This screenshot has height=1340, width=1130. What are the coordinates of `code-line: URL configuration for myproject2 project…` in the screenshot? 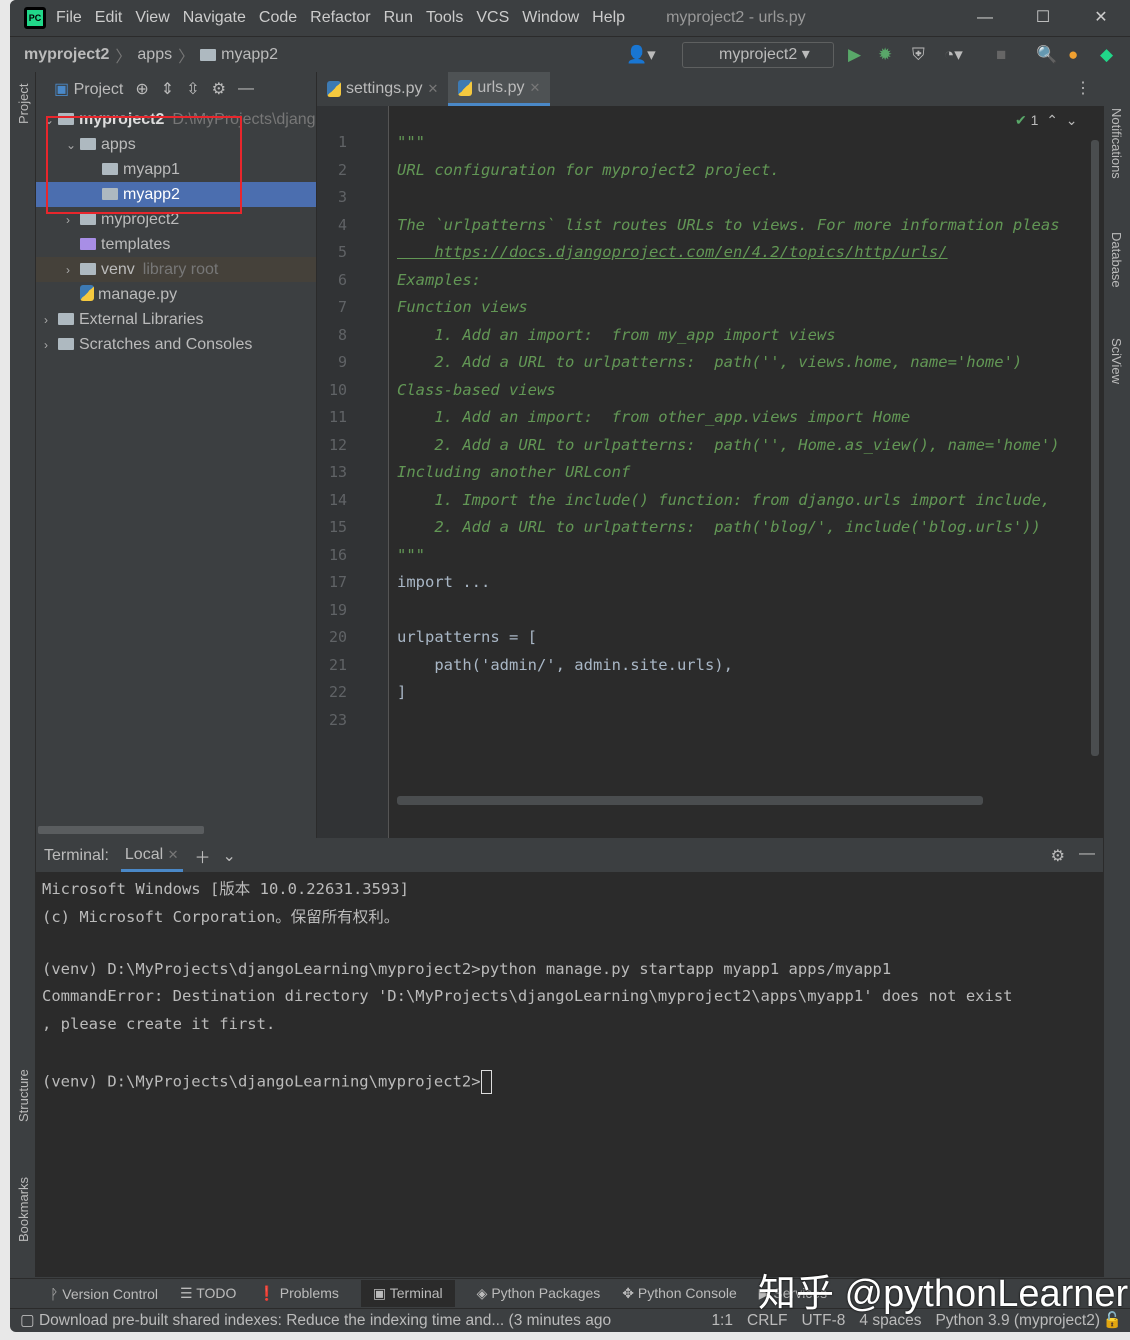 It's located at (588, 169).